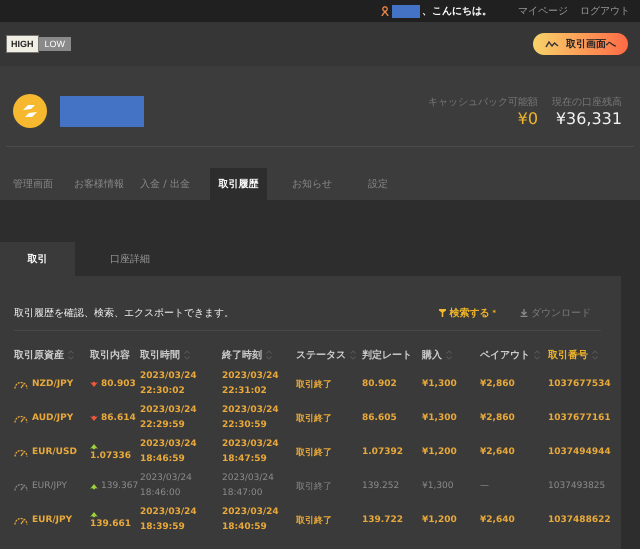  I want to click on strike-price: 139.367, so click(119, 486).